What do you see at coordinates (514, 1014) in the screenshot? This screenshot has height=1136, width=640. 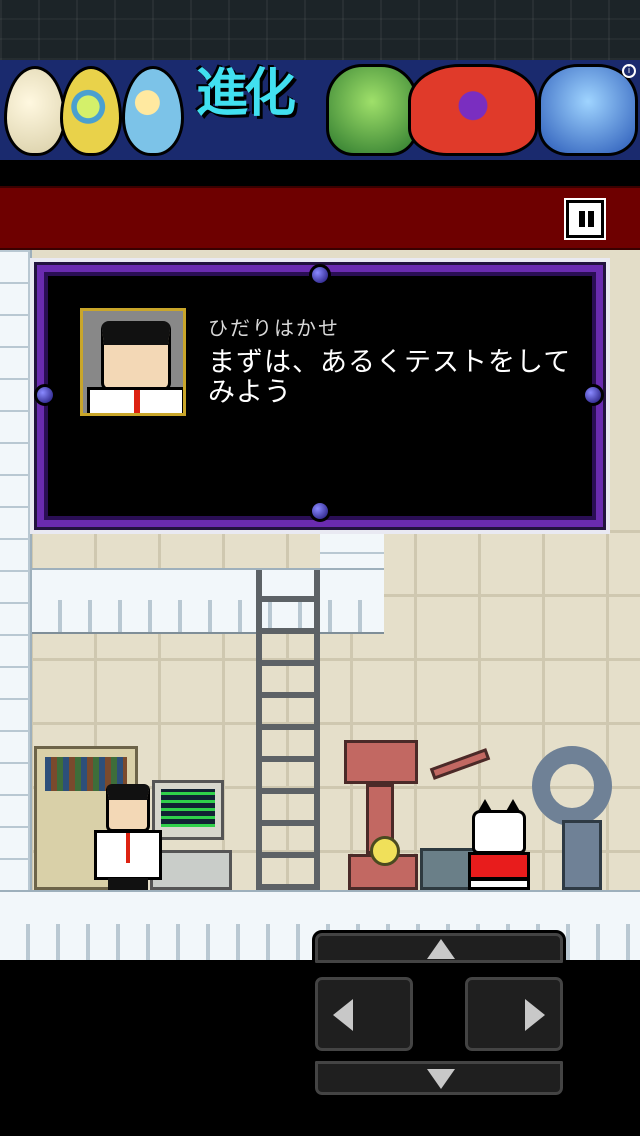 I see `dpad-right-button` at bounding box center [514, 1014].